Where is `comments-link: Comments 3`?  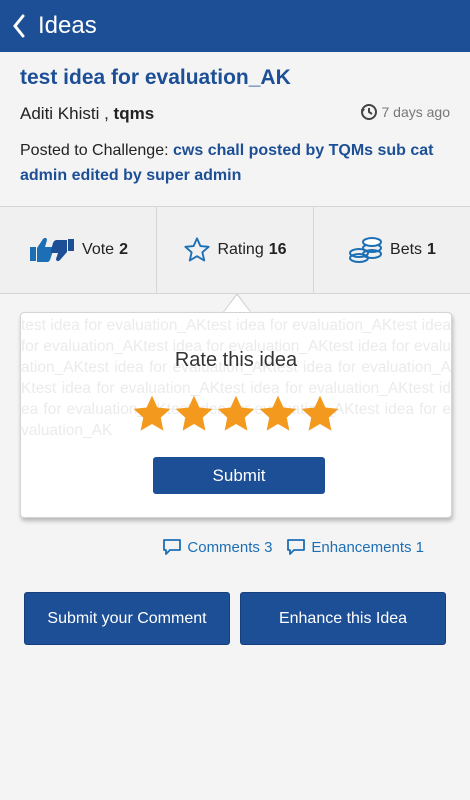 comments-link: Comments 3 is located at coordinates (217, 547).